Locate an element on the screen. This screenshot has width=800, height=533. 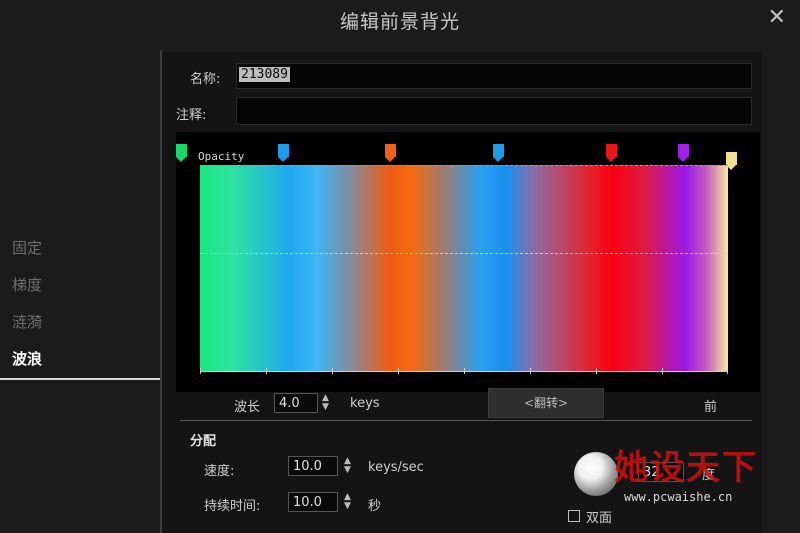
watermark-text: 她设天下 is located at coordinates (686, 468).